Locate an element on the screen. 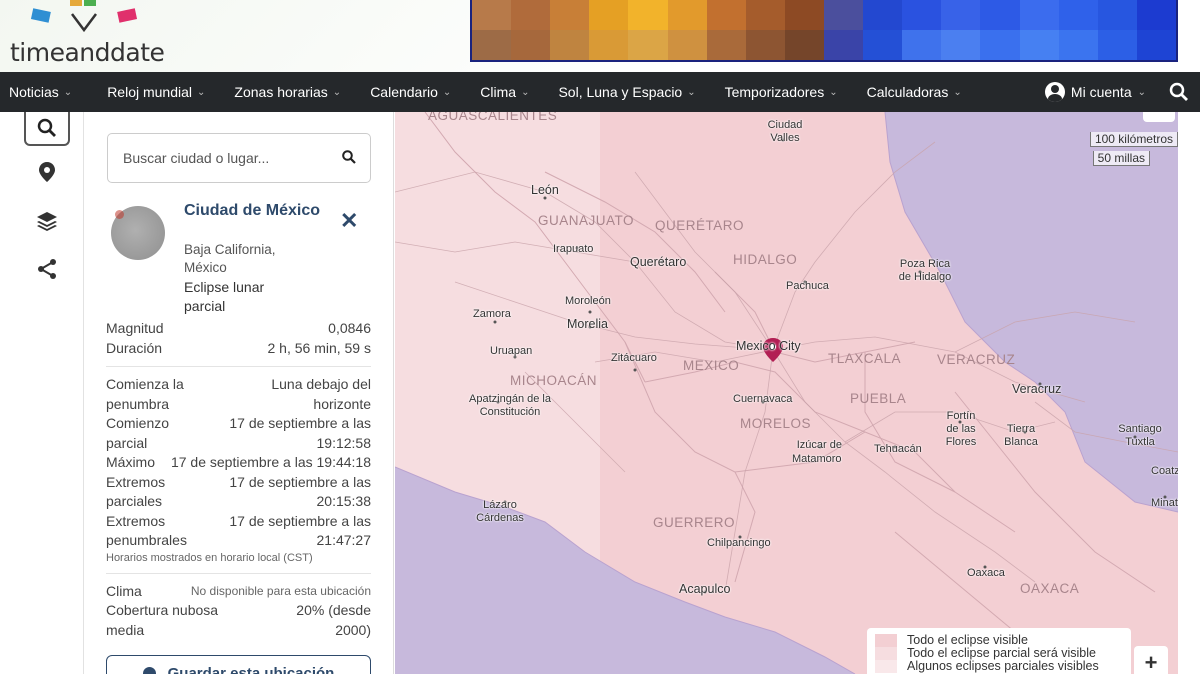  logo-text: timeanddate is located at coordinates (87, 52).